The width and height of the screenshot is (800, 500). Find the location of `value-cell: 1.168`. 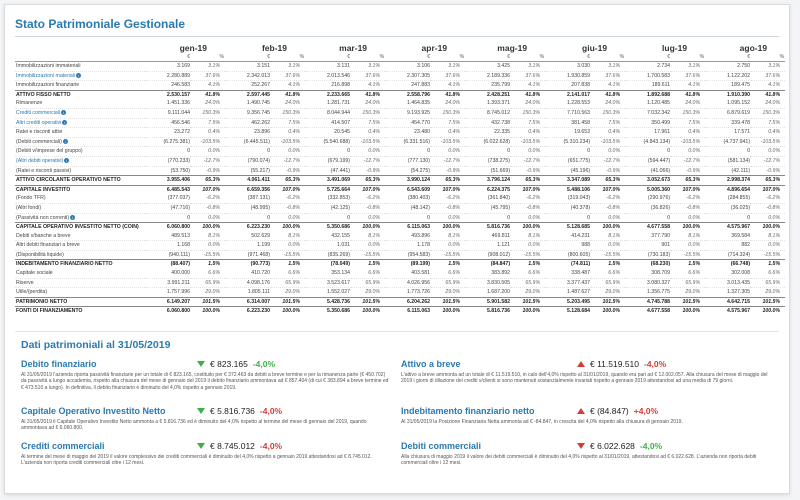

value-cell: 1.168 is located at coordinates (168, 245).